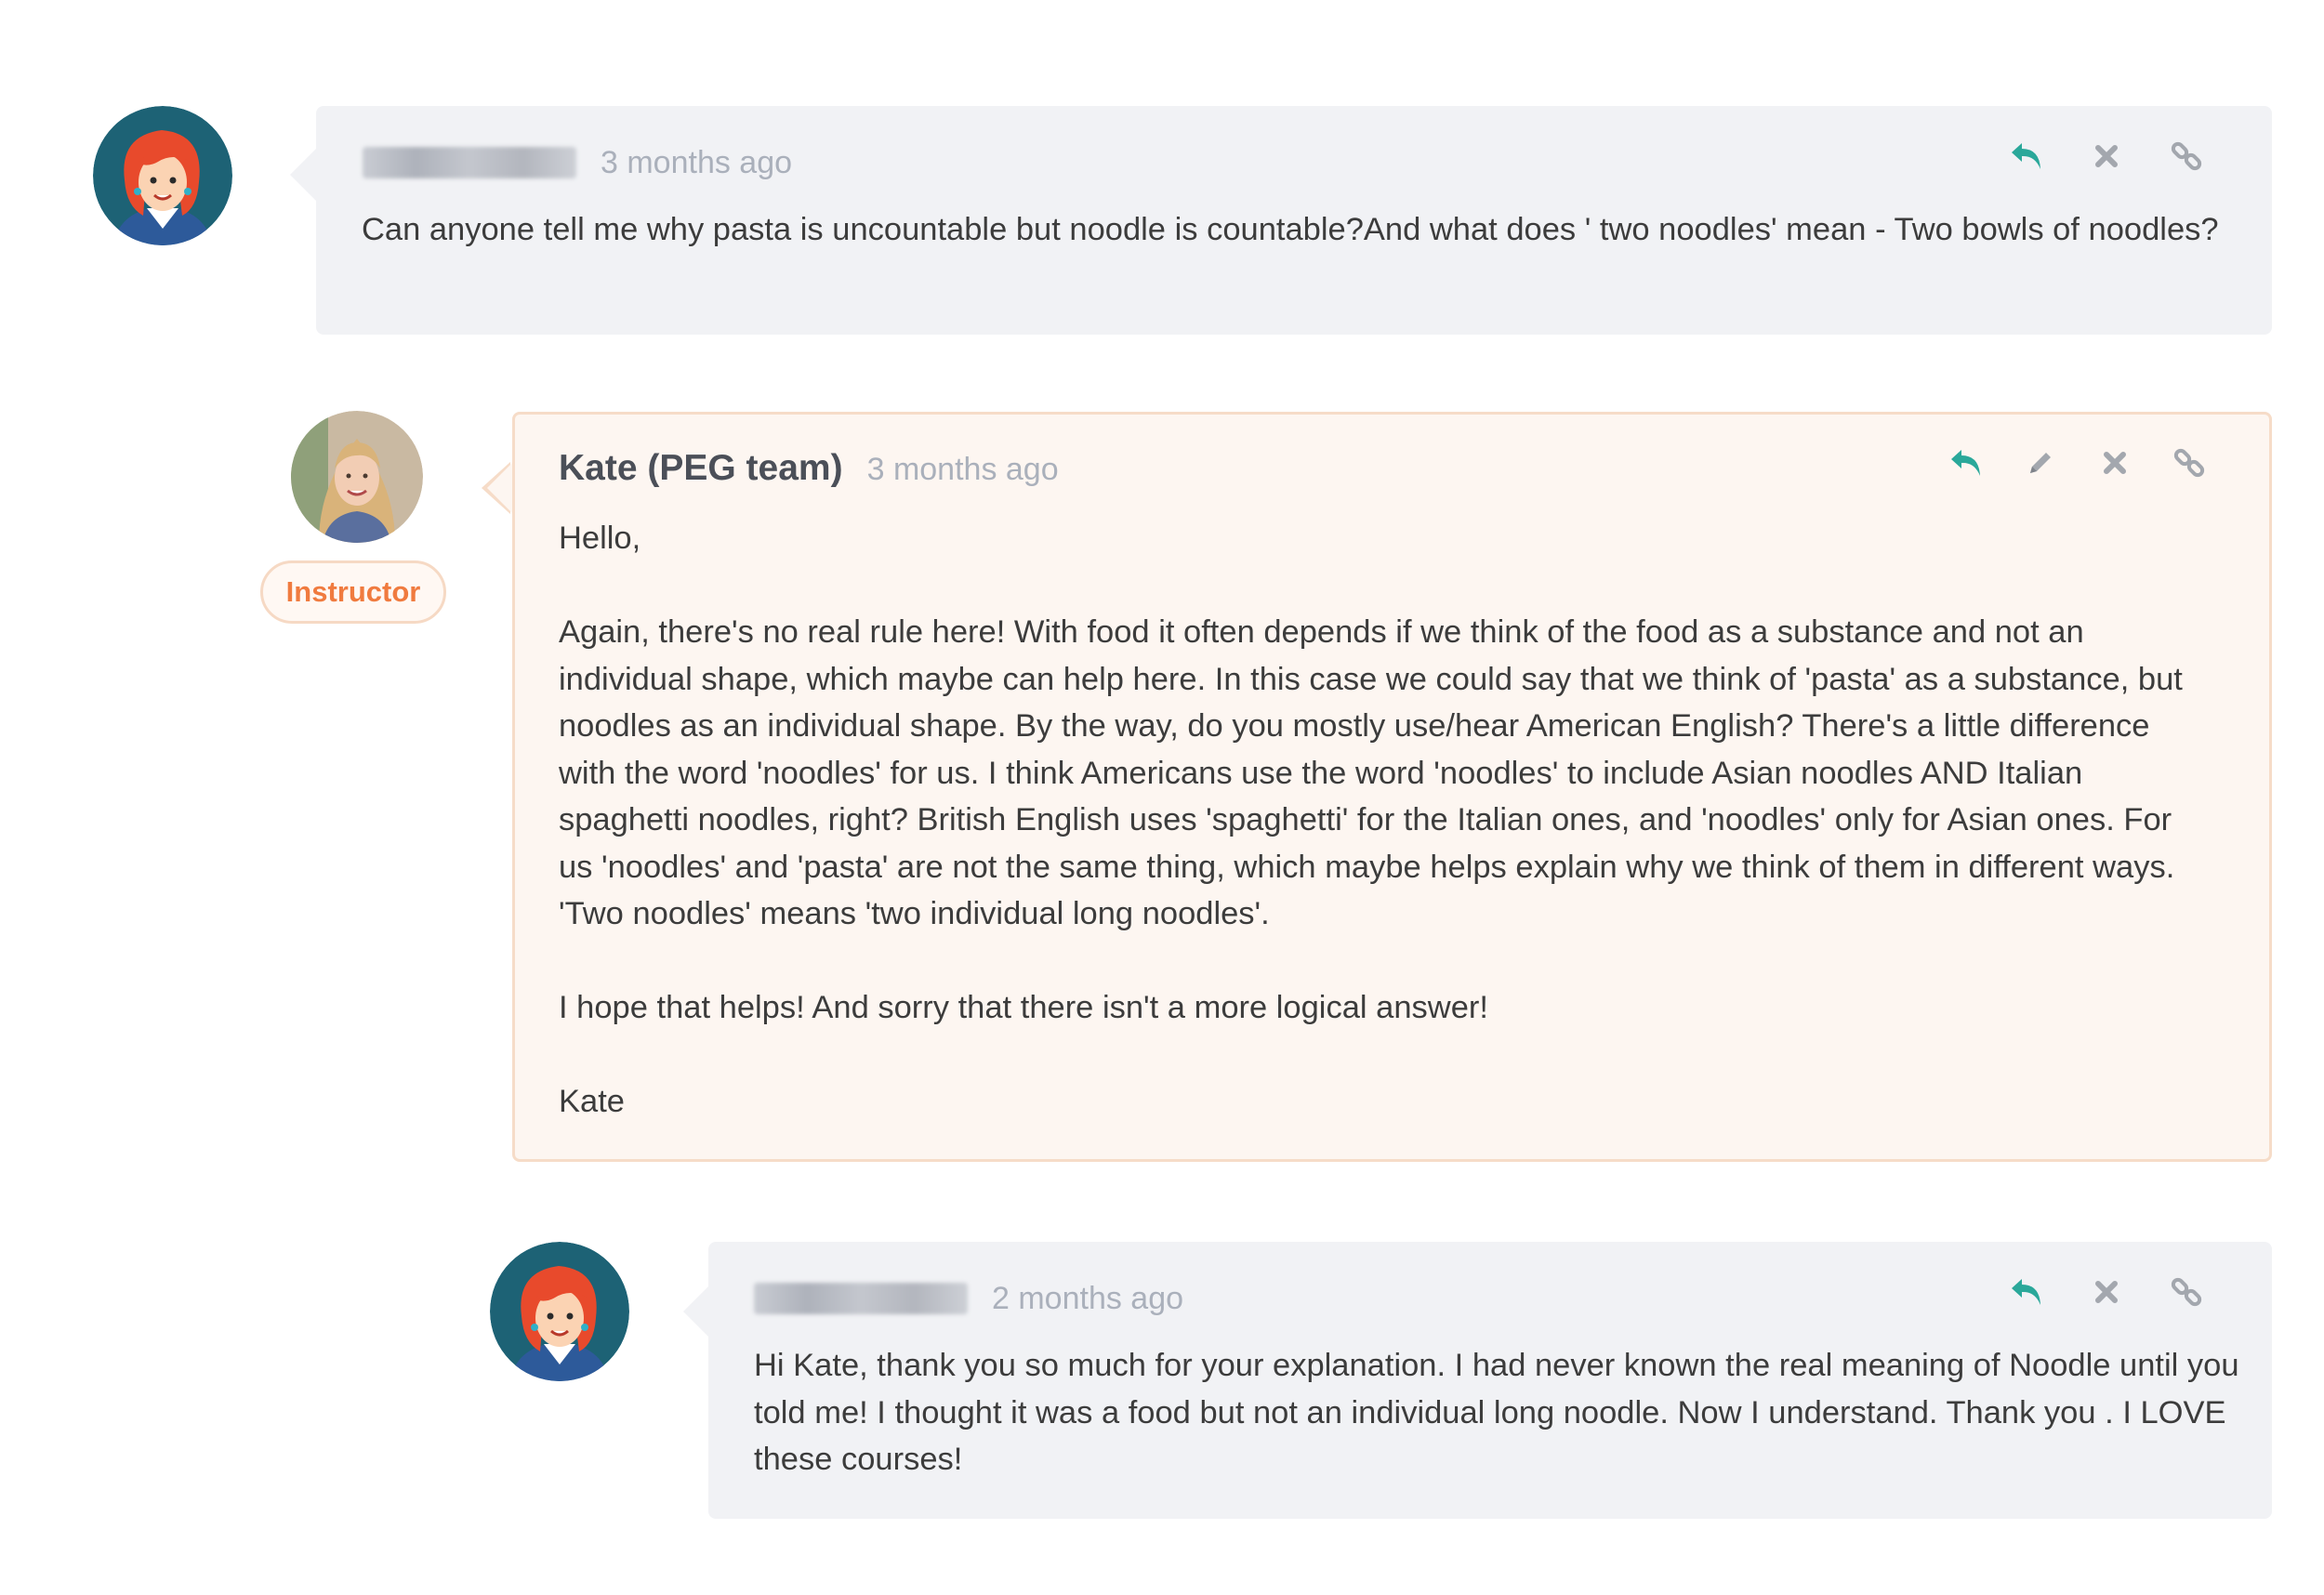 This screenshot has height=1595, width=2324. Describe the element at coordinates (701, 468) in the screenshot. I see `author-name: Kate (PEG team)` at that location.